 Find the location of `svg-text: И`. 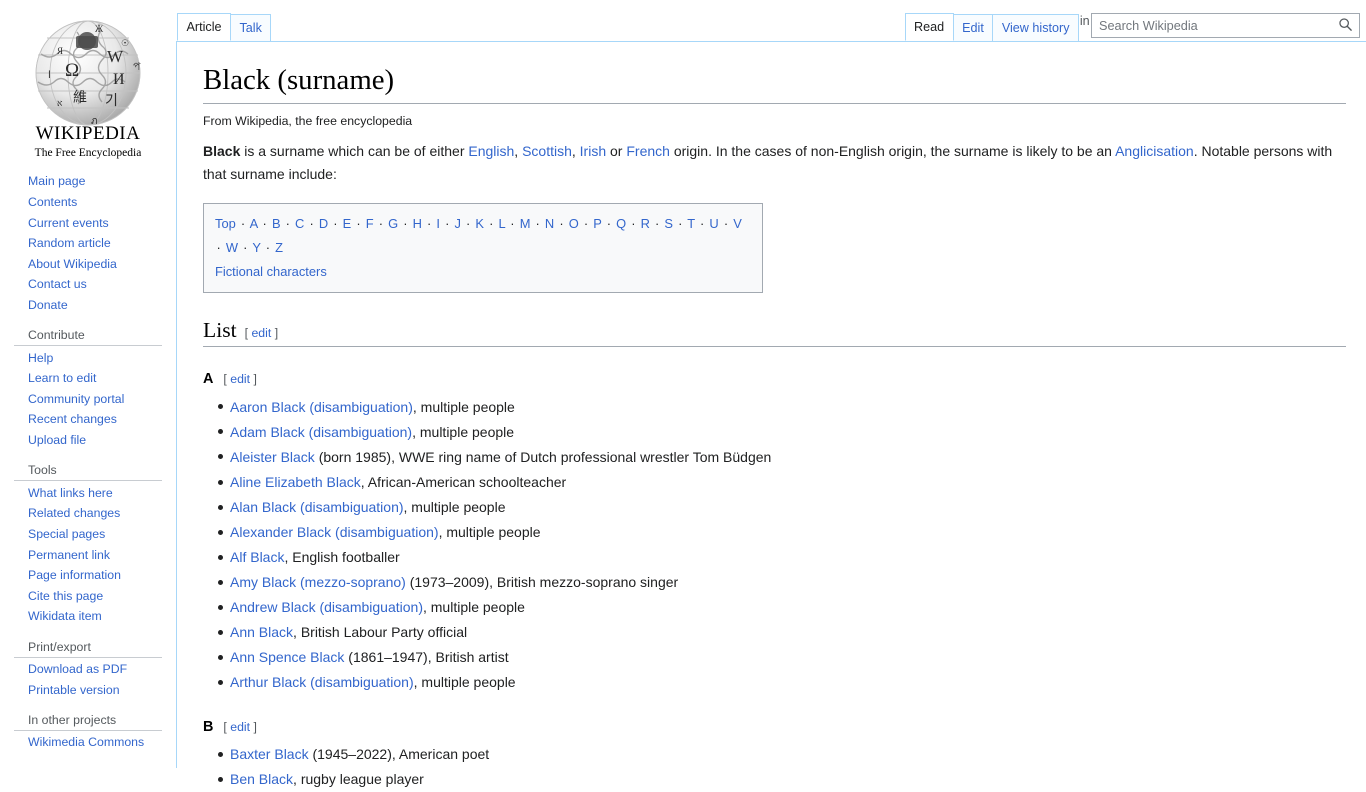

svg-text: И is located at coordinates (119, 79).